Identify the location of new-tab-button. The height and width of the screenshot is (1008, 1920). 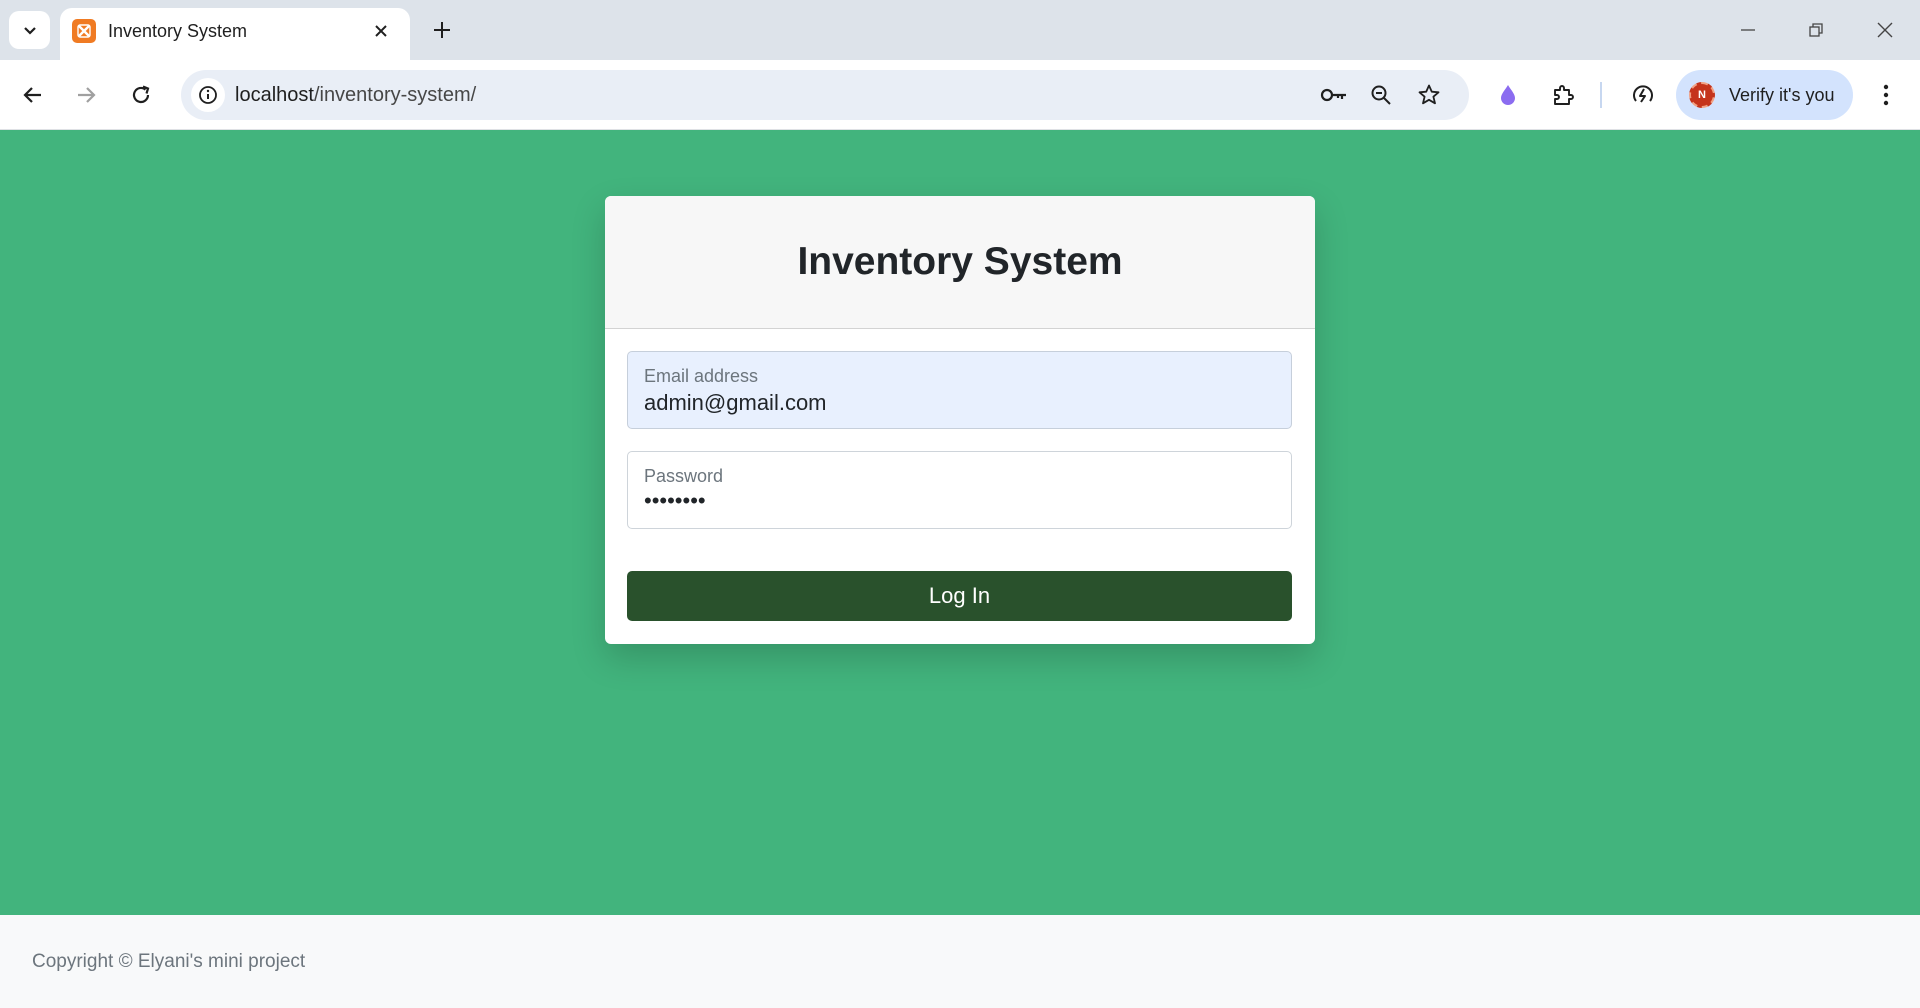
(442, 30).